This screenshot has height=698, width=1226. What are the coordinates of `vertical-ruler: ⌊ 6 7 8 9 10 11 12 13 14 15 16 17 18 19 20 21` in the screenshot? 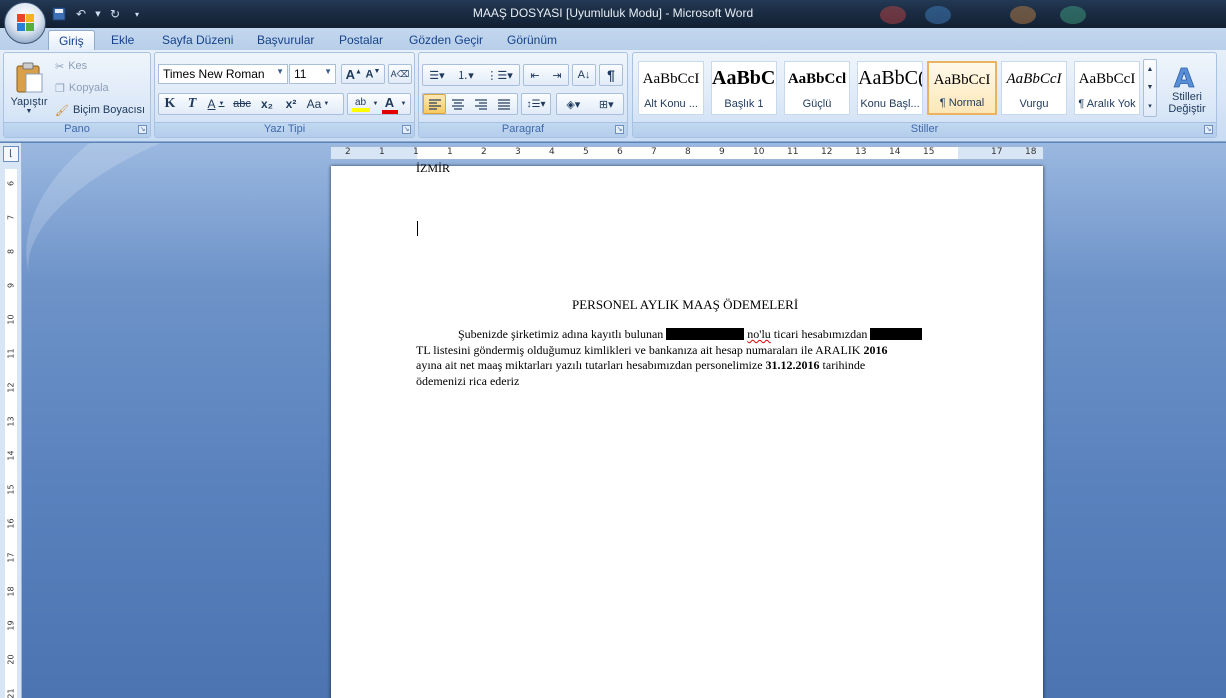 It's located at (11, 420).